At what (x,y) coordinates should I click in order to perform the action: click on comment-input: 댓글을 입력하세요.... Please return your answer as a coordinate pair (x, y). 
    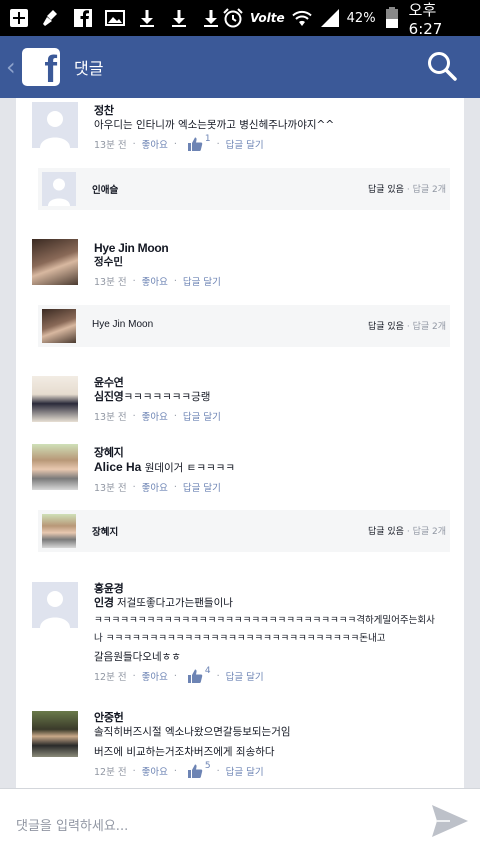
    Looking at the image, I should click on (72, 824).